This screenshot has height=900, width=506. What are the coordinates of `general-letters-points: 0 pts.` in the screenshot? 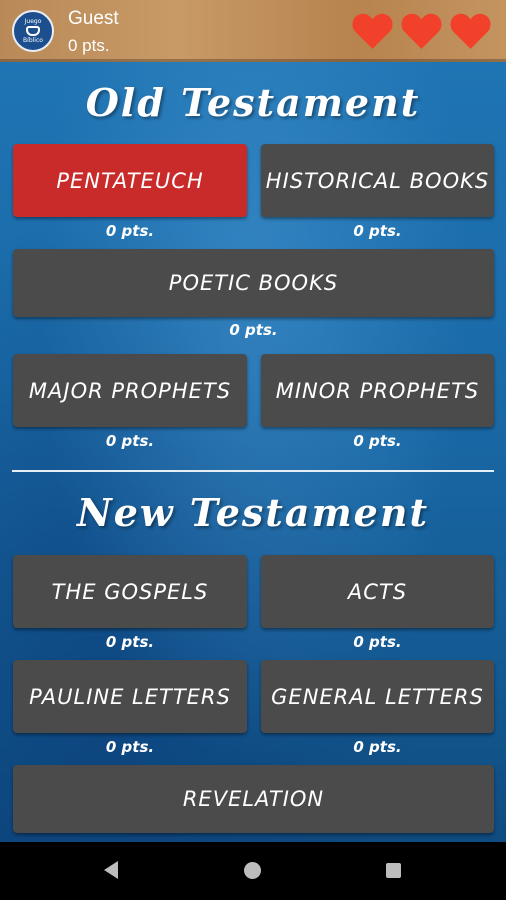 It's located at (377, 747).